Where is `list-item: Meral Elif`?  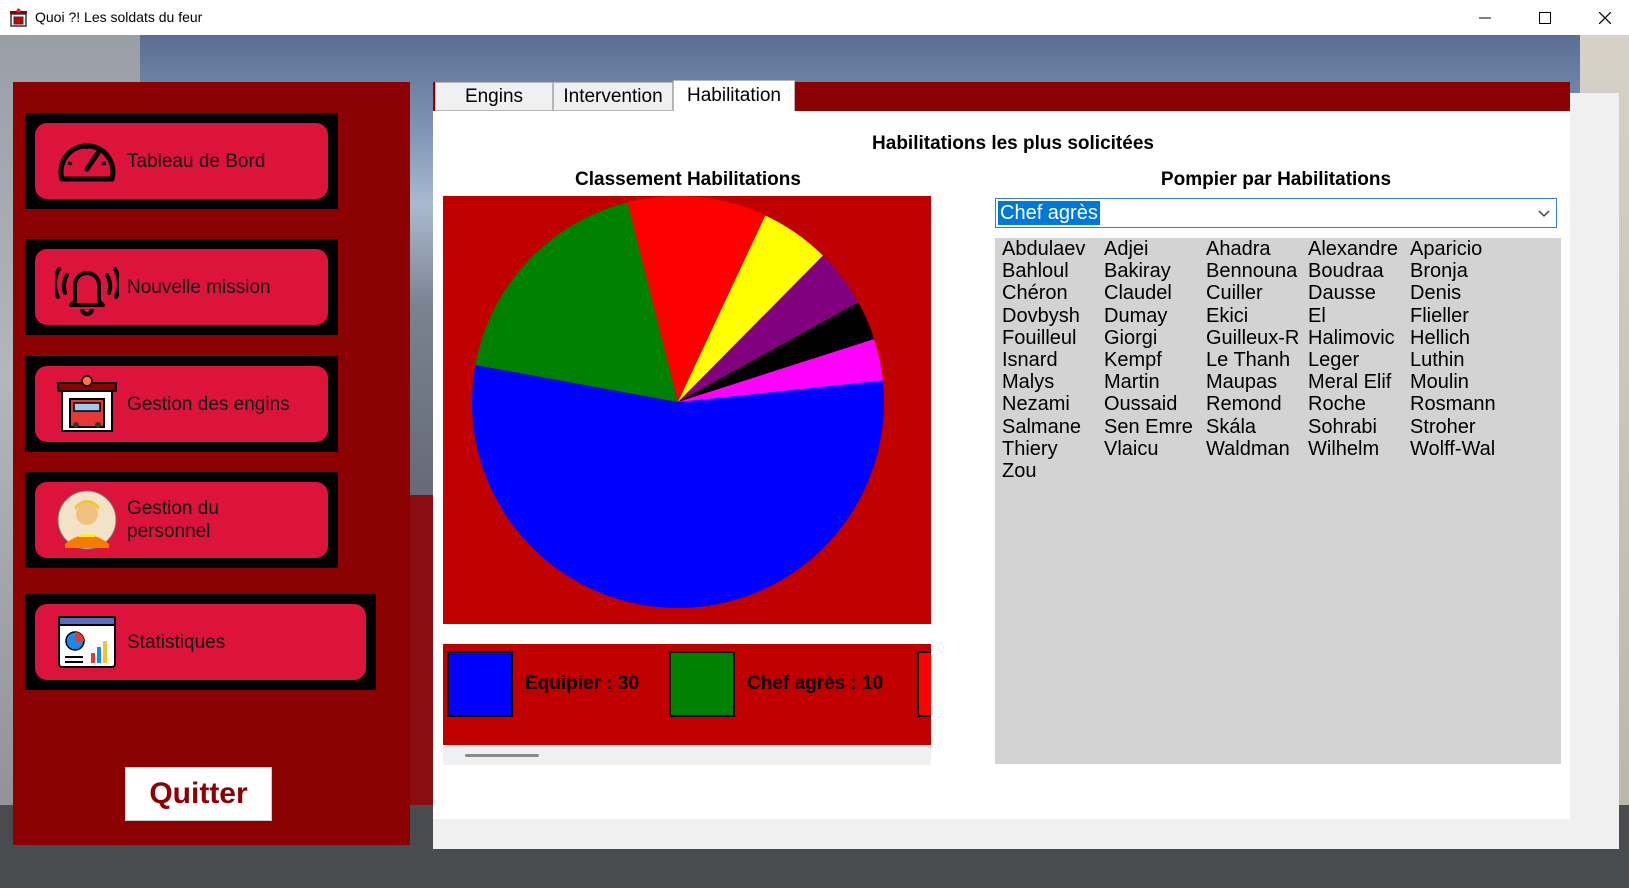
list-item: Meral Elif is located at coordinates (1349, 382).